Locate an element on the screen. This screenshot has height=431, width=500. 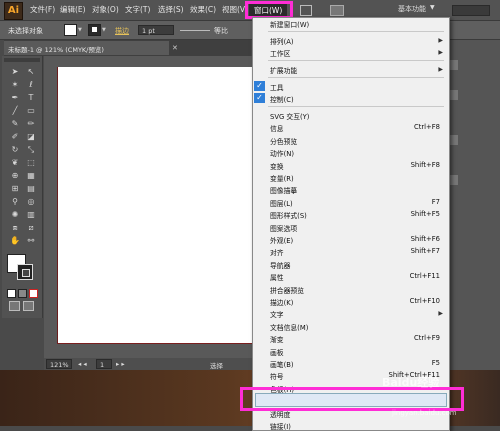
menu-item: 外观(E) Shift+F6 is located at coordinates (350, 239).